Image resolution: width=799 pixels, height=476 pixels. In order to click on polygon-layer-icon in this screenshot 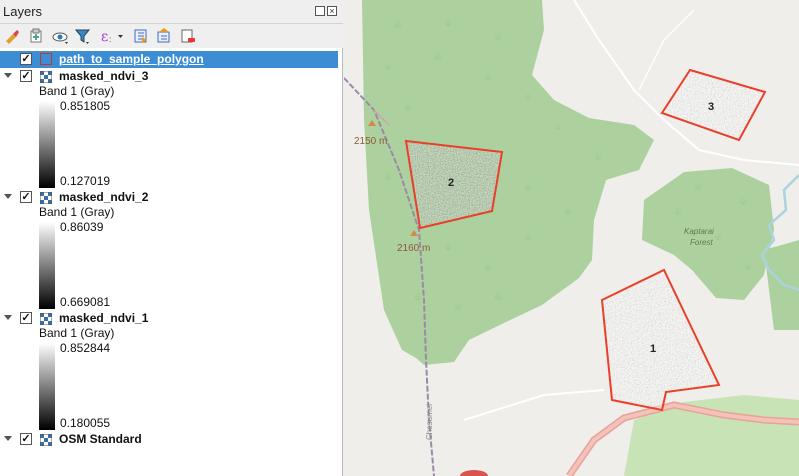, I will do `click(46, 59)`.